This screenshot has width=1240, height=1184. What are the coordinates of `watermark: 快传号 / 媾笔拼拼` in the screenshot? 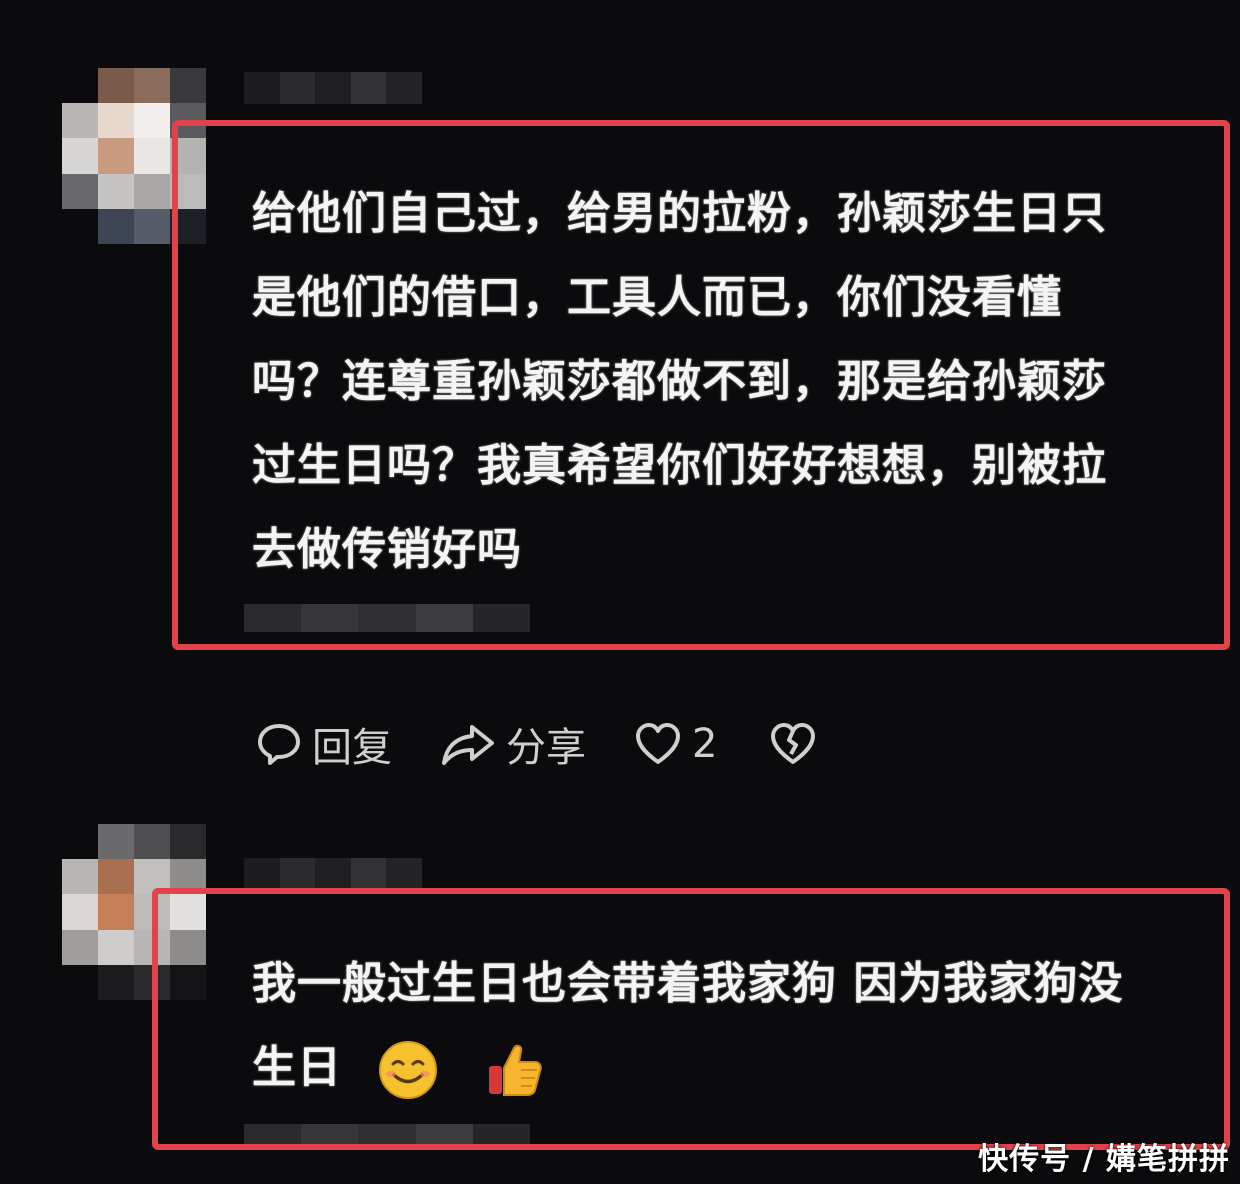 It's located at (1104, 1159).